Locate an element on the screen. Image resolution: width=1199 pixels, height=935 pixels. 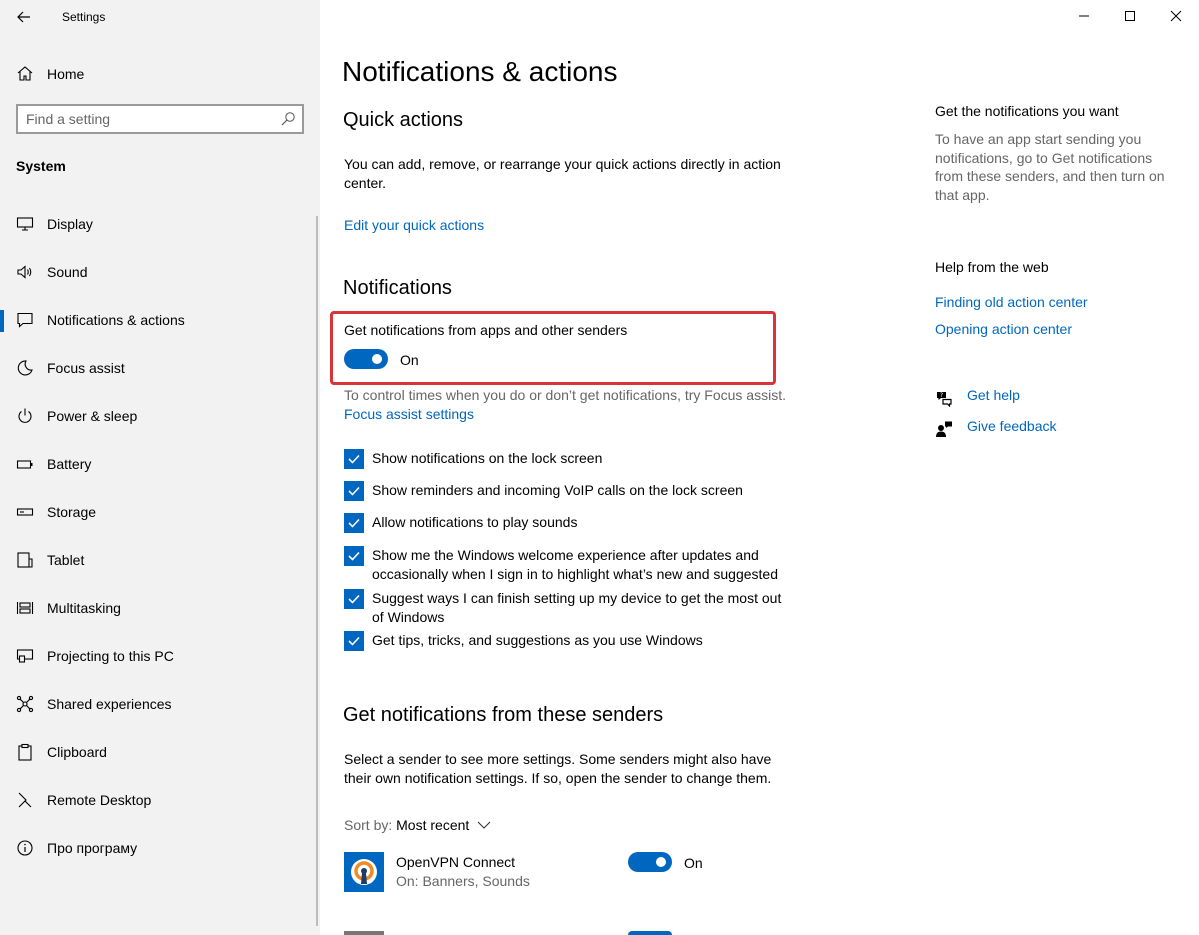
checkbox-lock-screen: Show notifications on the lock screen is located at coordinates (569, 460).